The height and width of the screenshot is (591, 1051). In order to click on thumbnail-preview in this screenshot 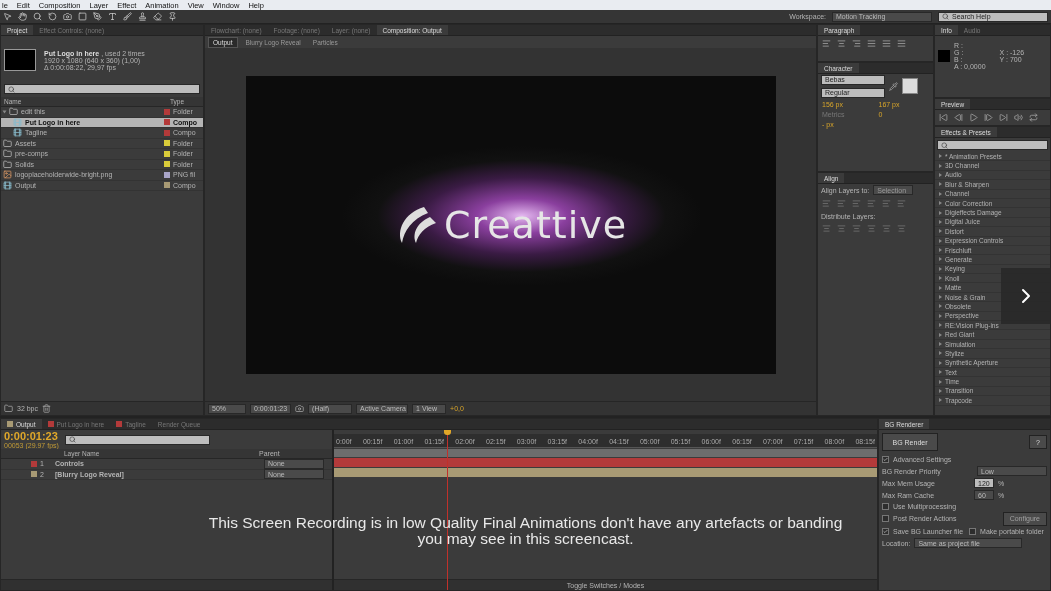, I will do `click(20, 60)`.